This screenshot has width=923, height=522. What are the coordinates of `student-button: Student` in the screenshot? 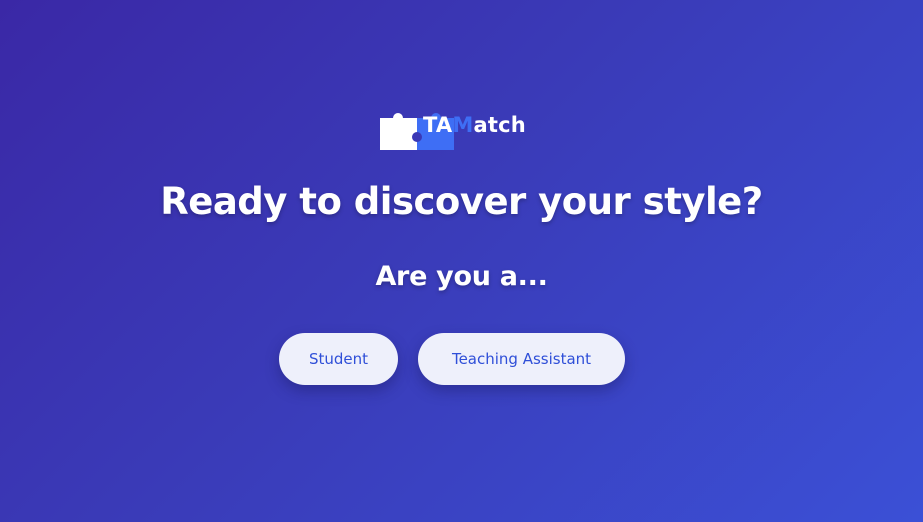 It's located at (338, 359).